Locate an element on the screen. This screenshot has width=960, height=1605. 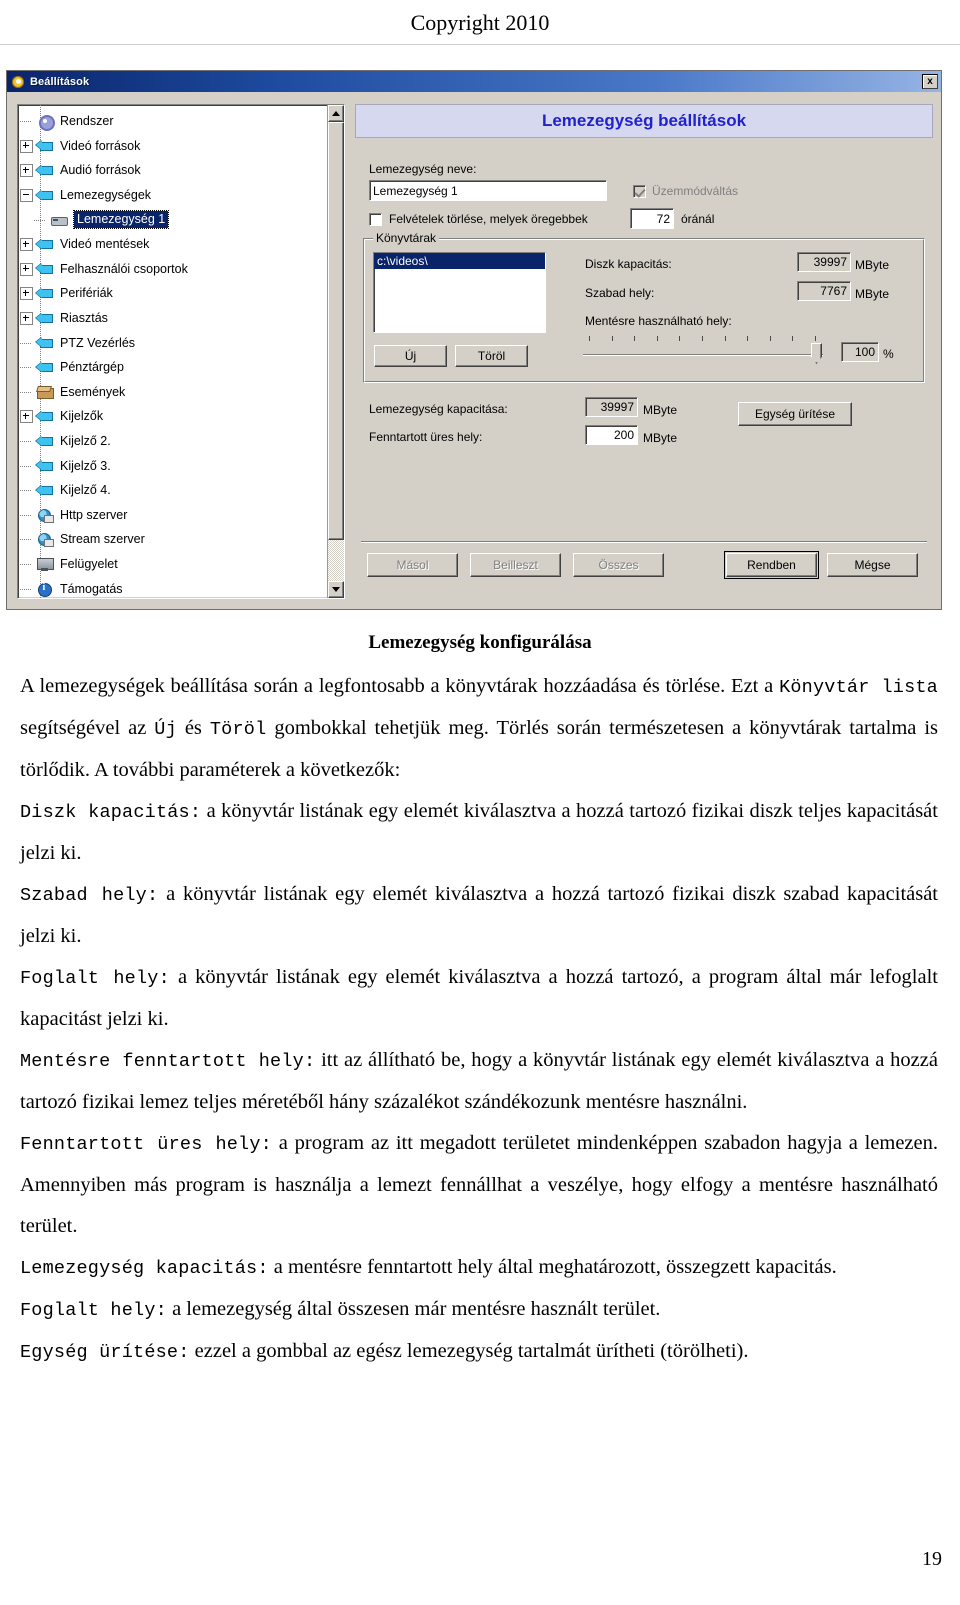
tree-item-kijelz-4: Kijelző 4. is located at coordinates (172, 490).